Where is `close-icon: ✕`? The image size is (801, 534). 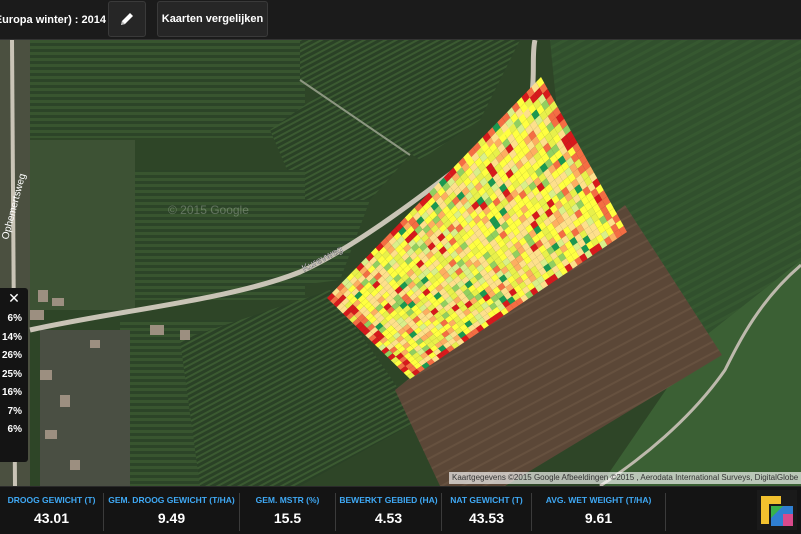 close-icon: ✕ is located at coordinates (14, 298).